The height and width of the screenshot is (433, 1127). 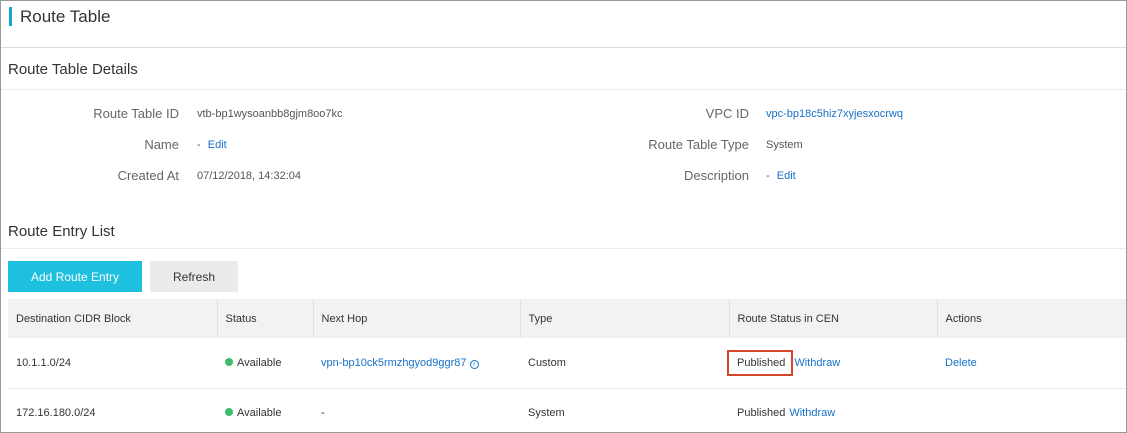 What do you see at coordinates (1031, 410) in the screenshot?
I see `actions-cell` at bounding box center [1031, 410].